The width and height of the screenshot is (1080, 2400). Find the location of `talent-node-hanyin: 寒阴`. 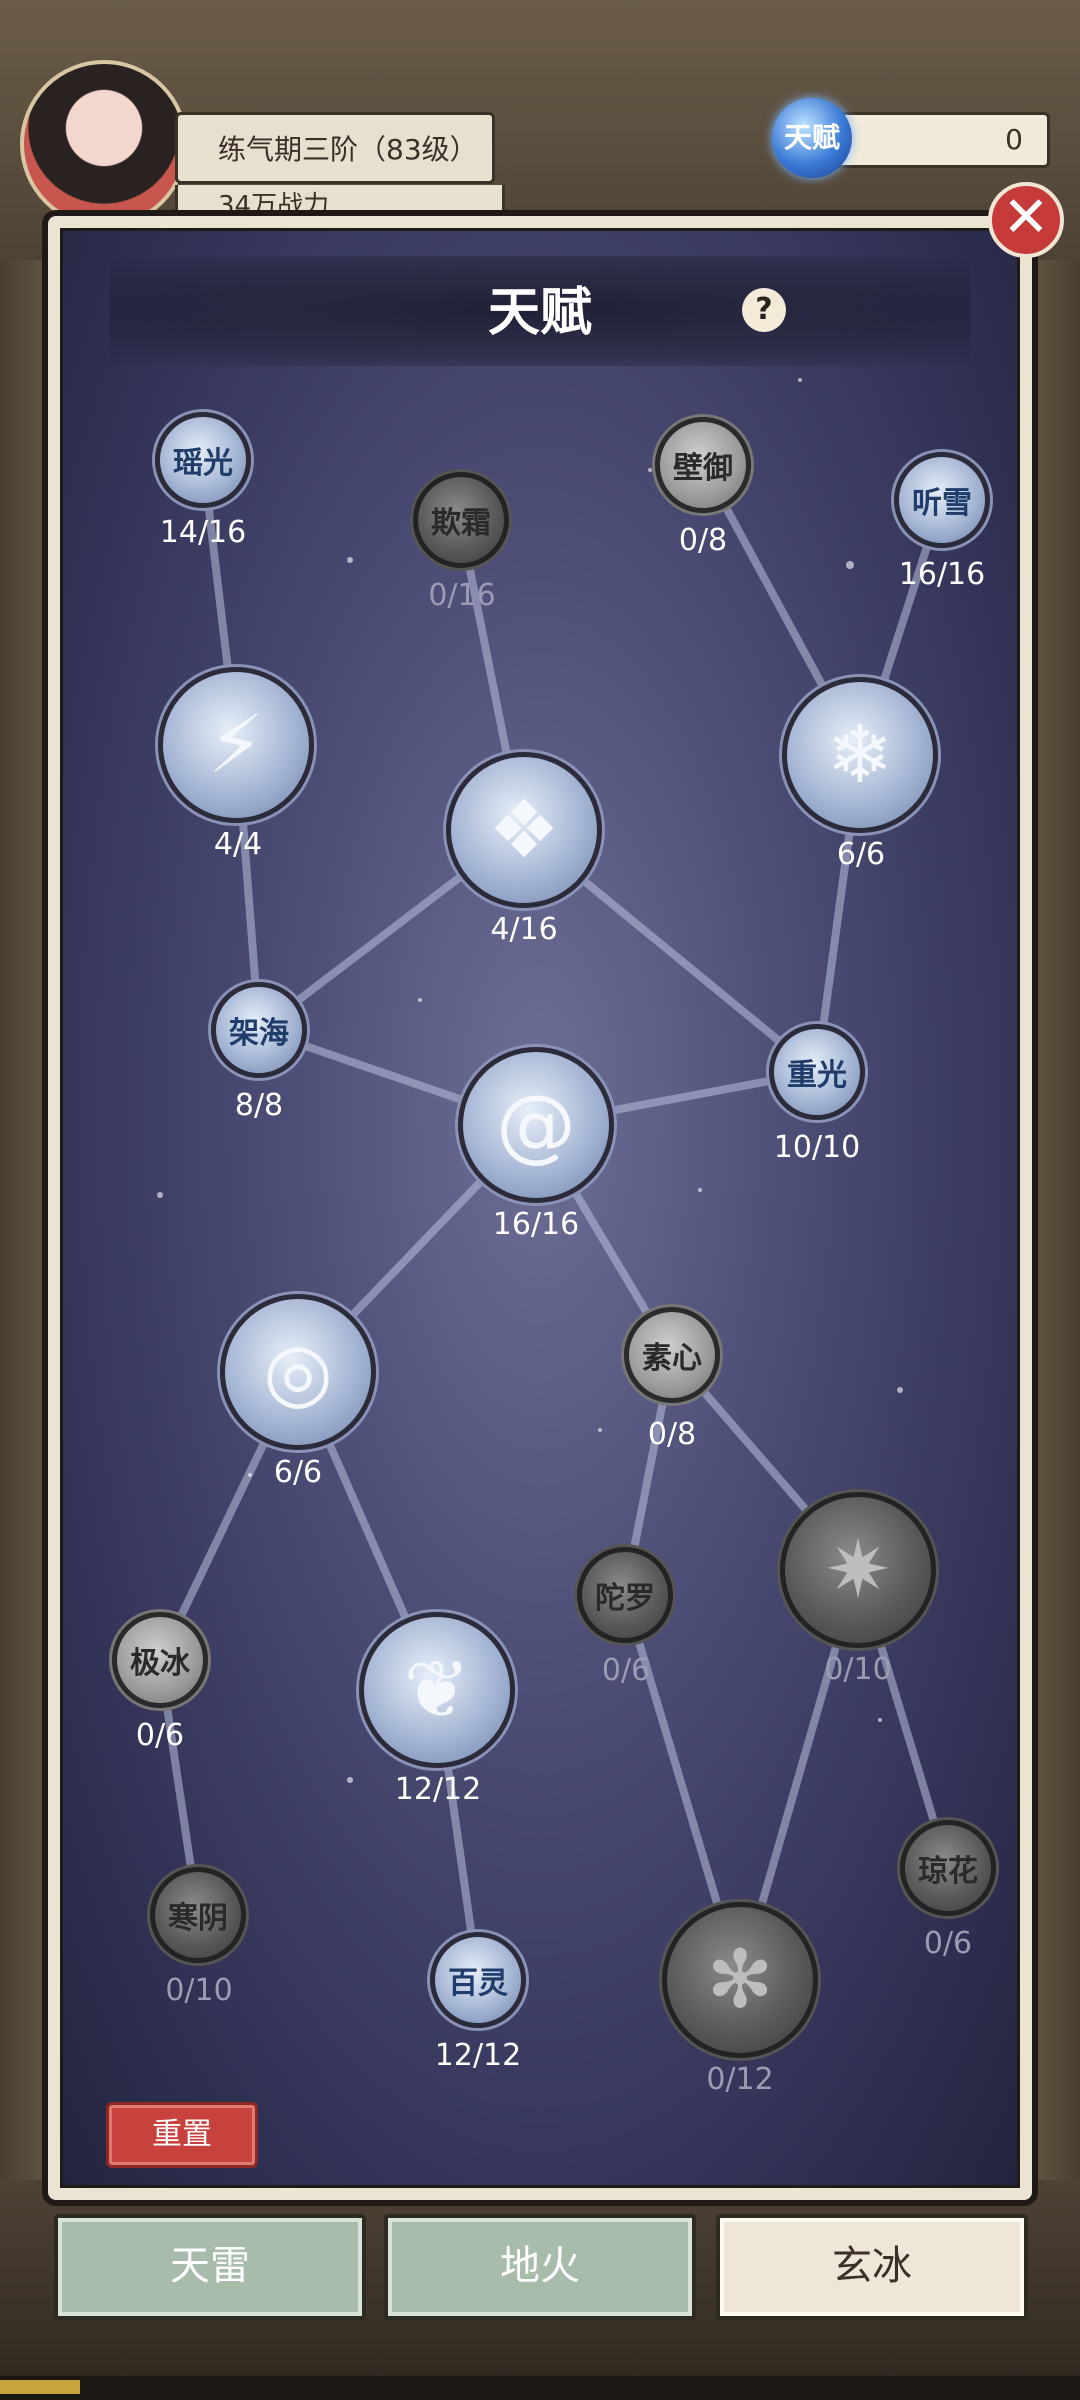

talent-node-hanyin: 寒阴 is located at coordinates (198, 1915).